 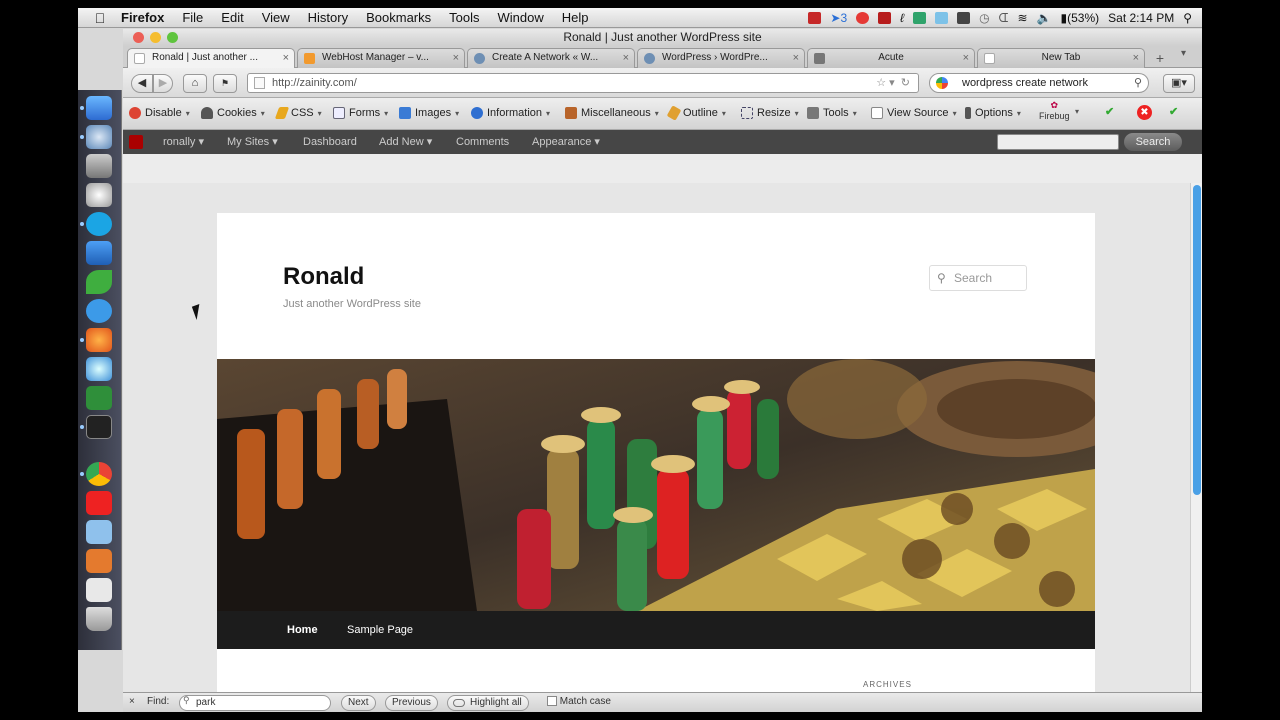 What do you see at coordinates (993, 113) in the screenshot?
I see `wd-options-menu: Options ▾` at bounding box center [993, 113].